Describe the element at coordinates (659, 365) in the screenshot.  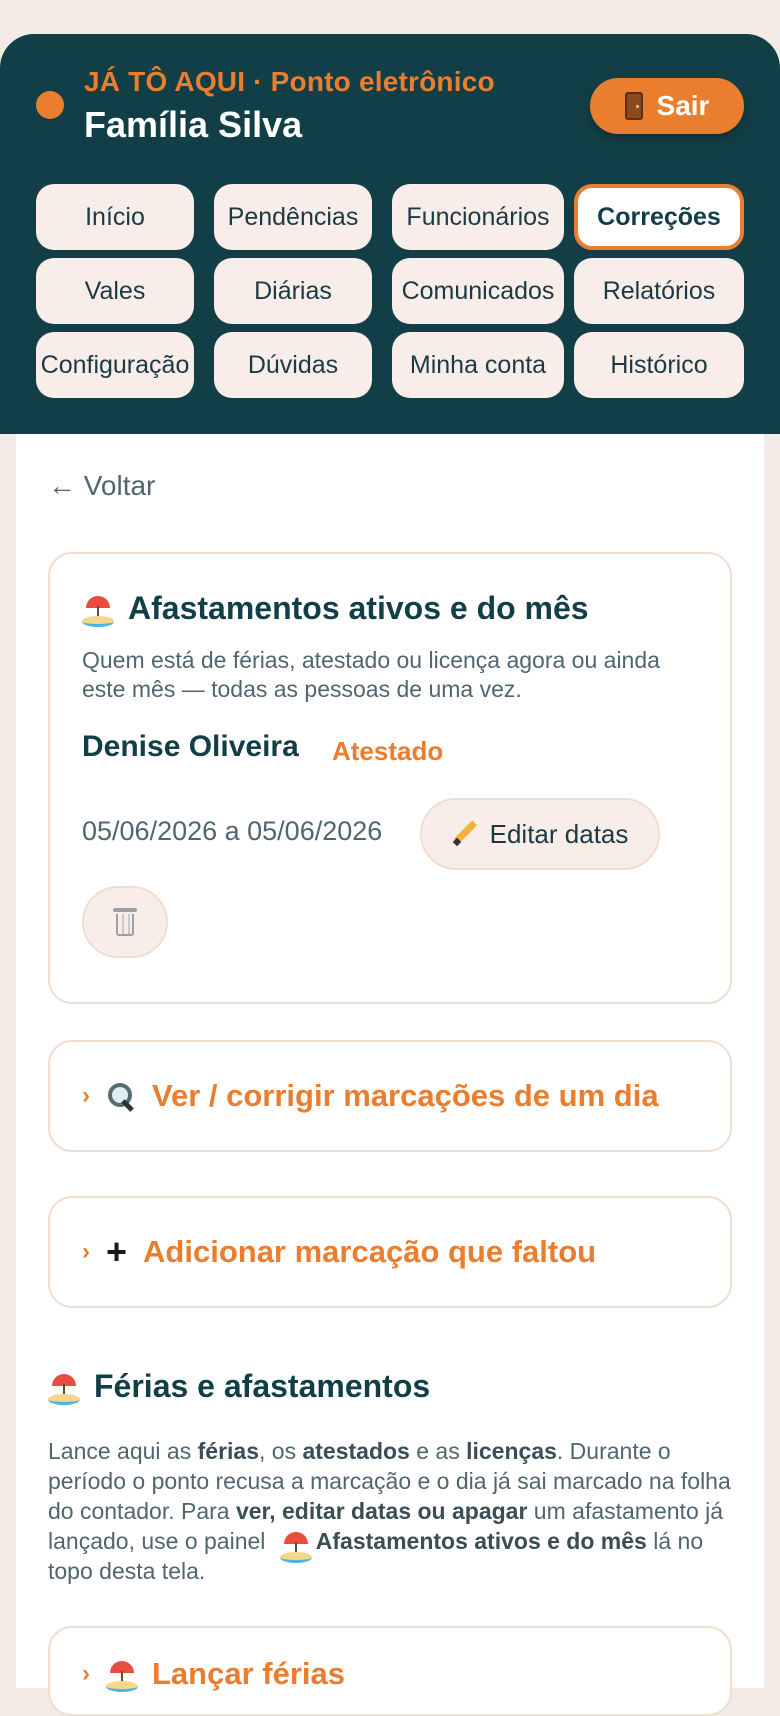
I see `nav-item-historico: Histórico` at that location.